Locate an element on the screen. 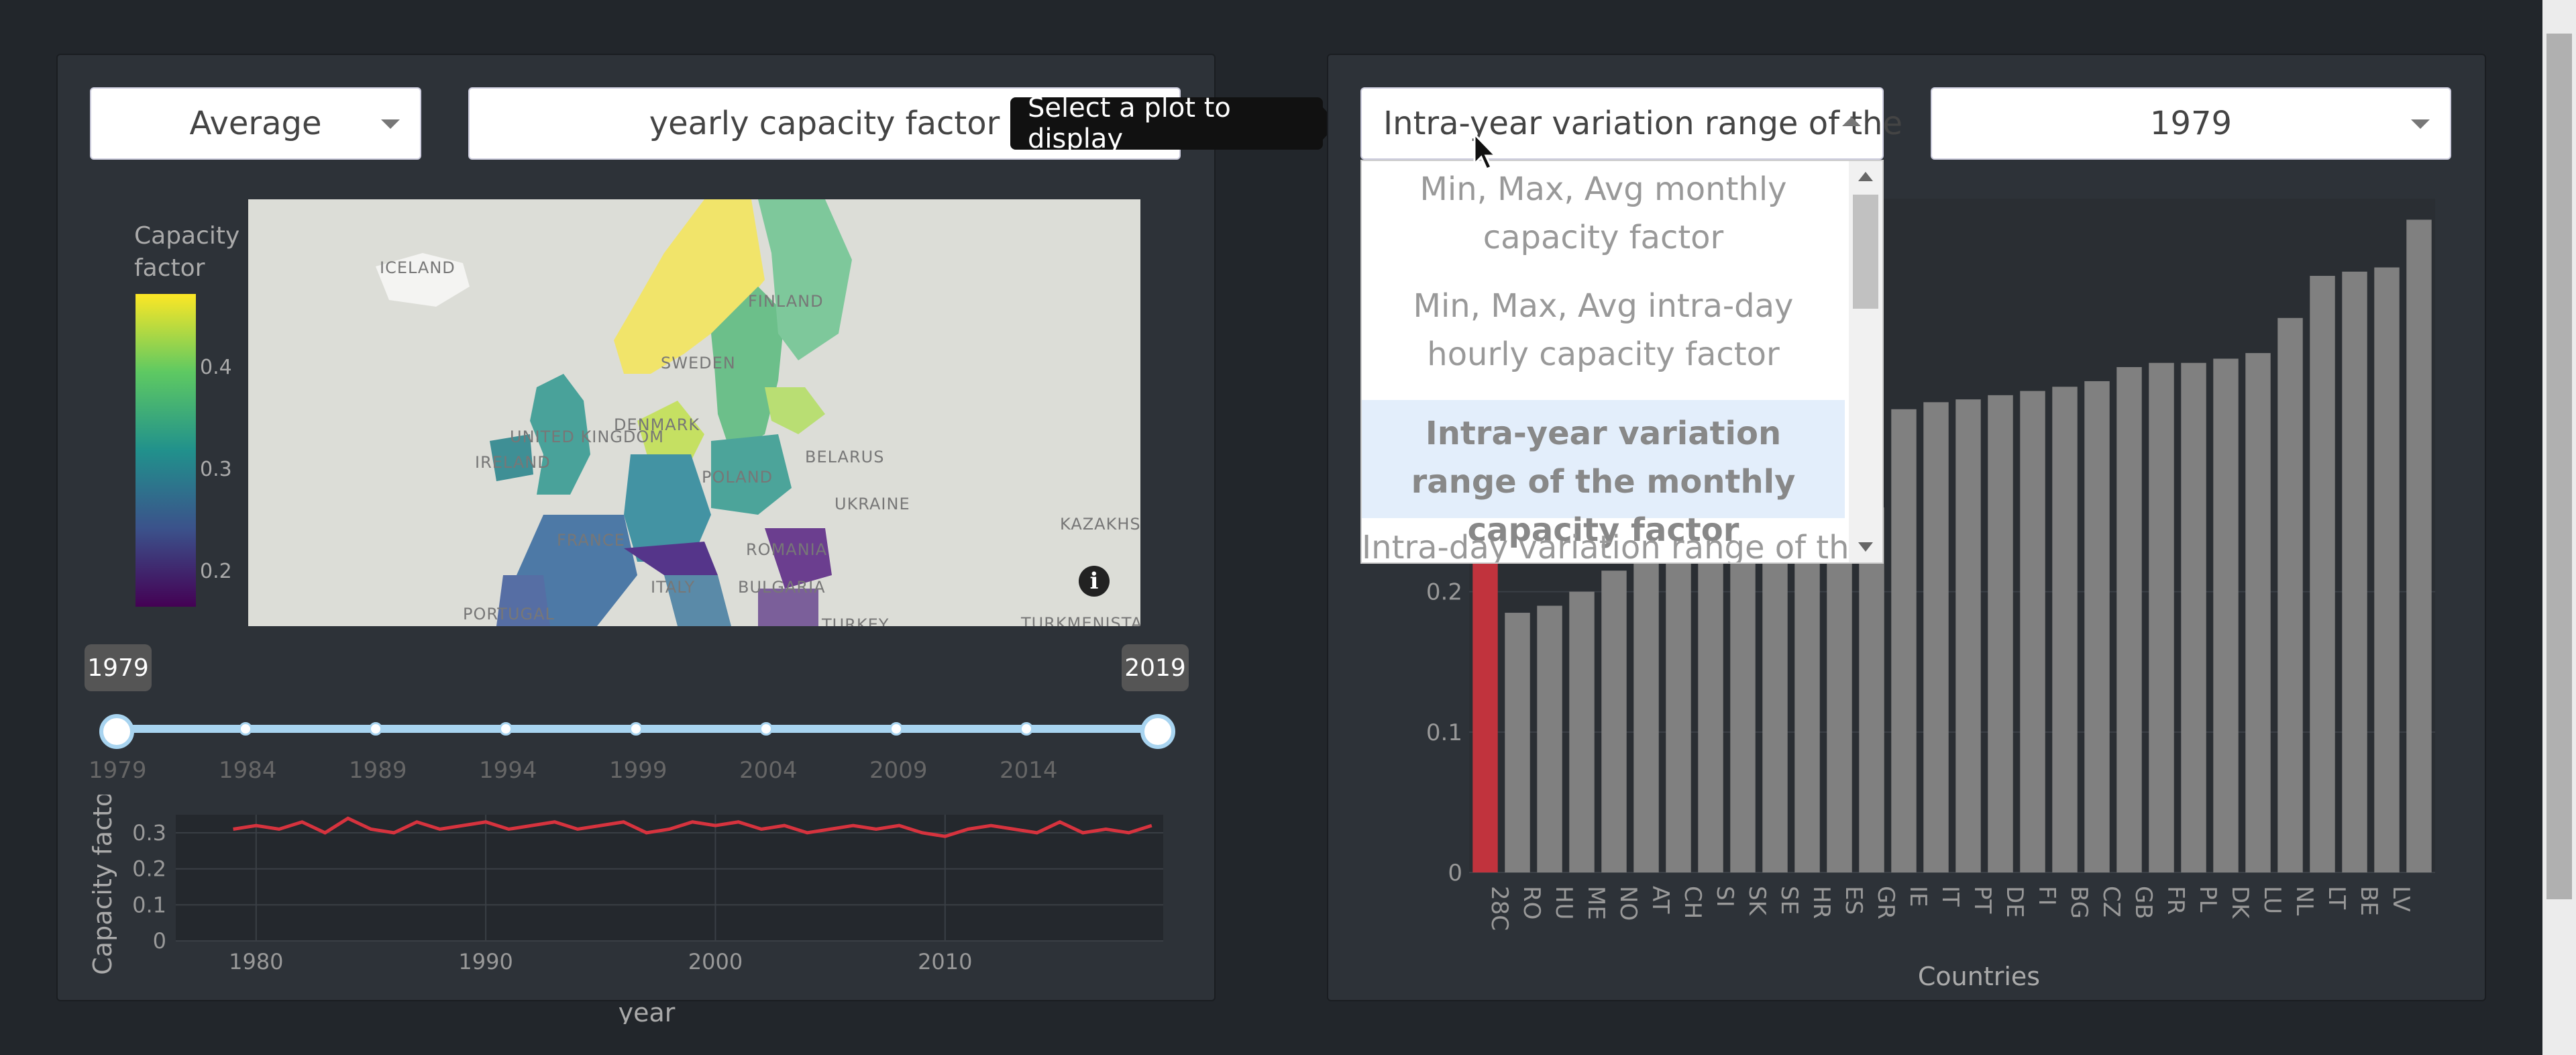  slider-start-handle is located at coordinates (116, 731).